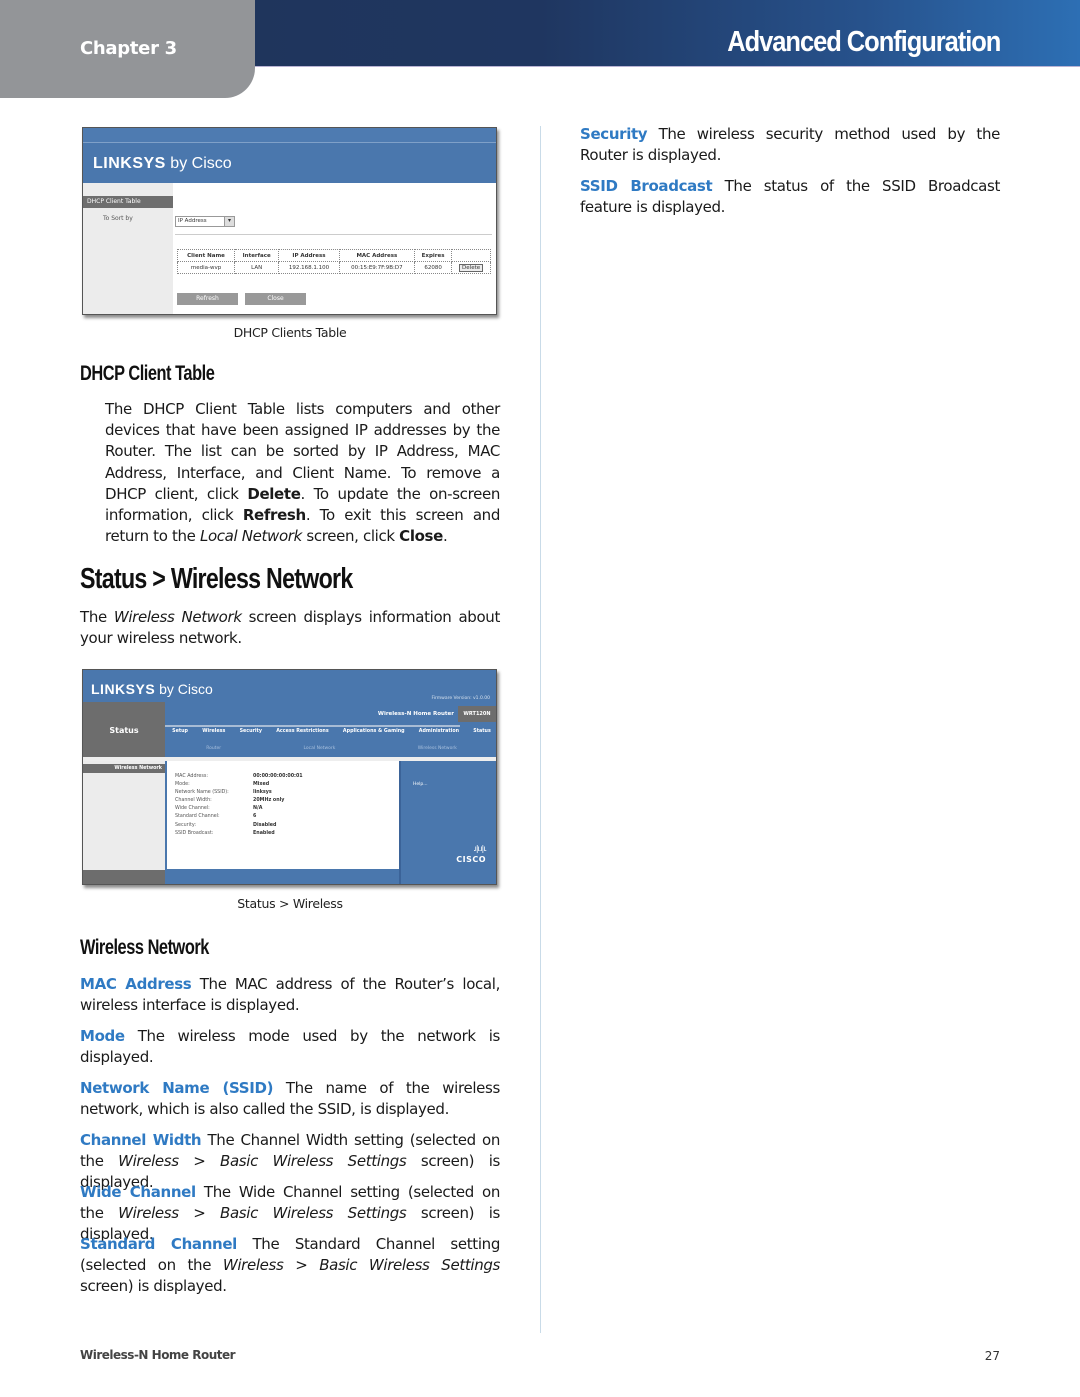 The height and width of the screenshot is (1397, 1080). I want to click on table-cell: 62080, so click(433, 267).